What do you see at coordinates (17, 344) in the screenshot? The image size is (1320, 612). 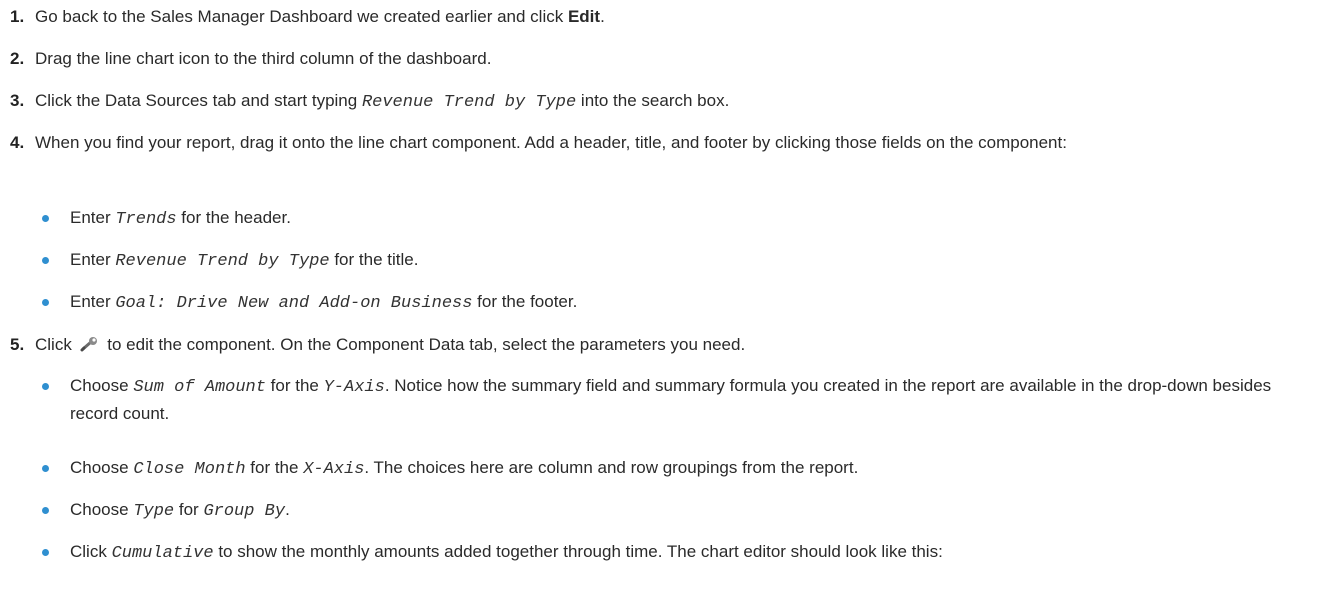 I see `step-number: 5.` at bounding box center [17, 344].